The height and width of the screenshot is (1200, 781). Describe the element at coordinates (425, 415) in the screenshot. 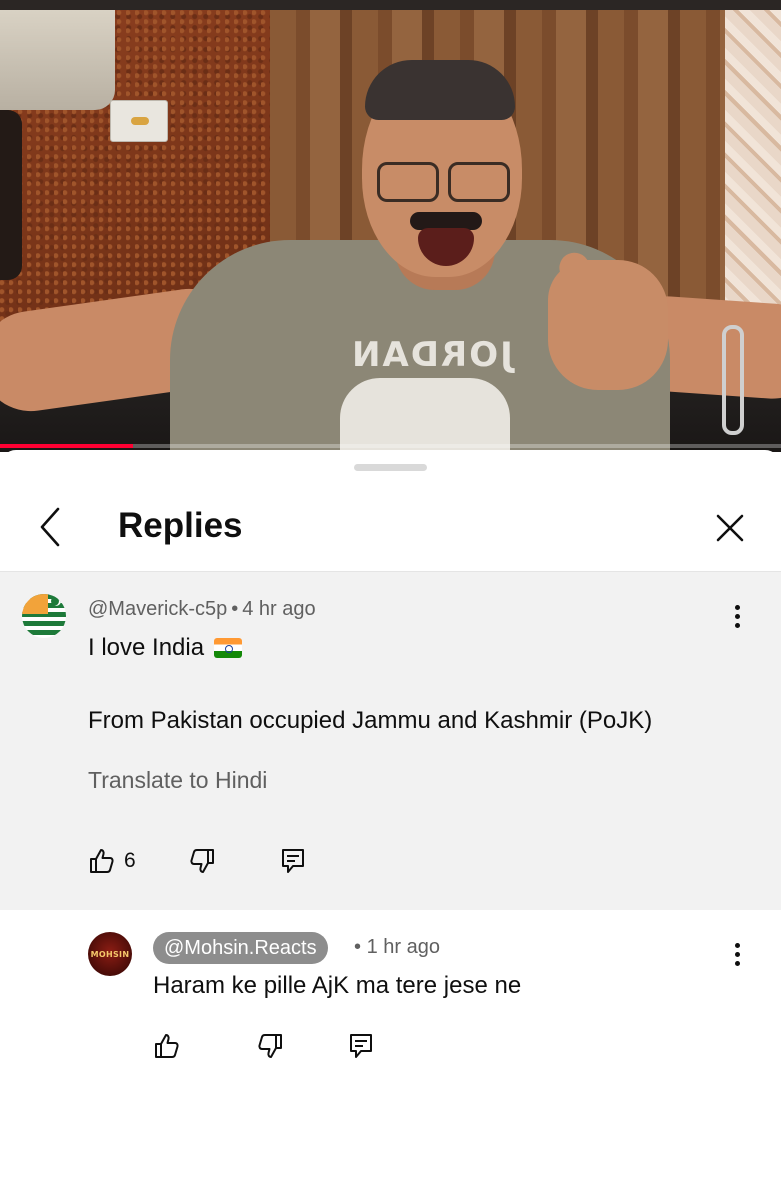

I see `video-shirt-number` at that location.